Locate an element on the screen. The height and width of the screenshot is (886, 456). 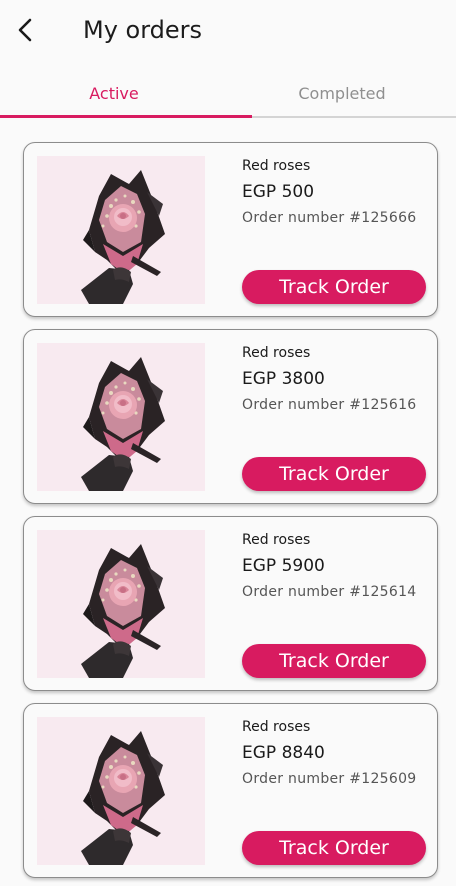
tab-bar: Active Completed is located at coordinates (228, 94).